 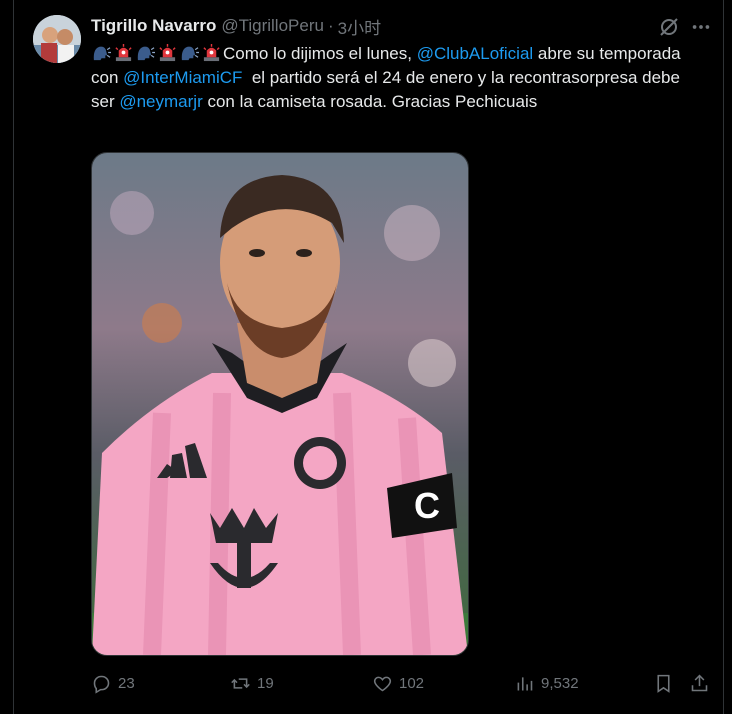 What do you see at coordinates (525, 683) in the screenshot?
I see `analytics-icon` at bounding box center [525, 683].